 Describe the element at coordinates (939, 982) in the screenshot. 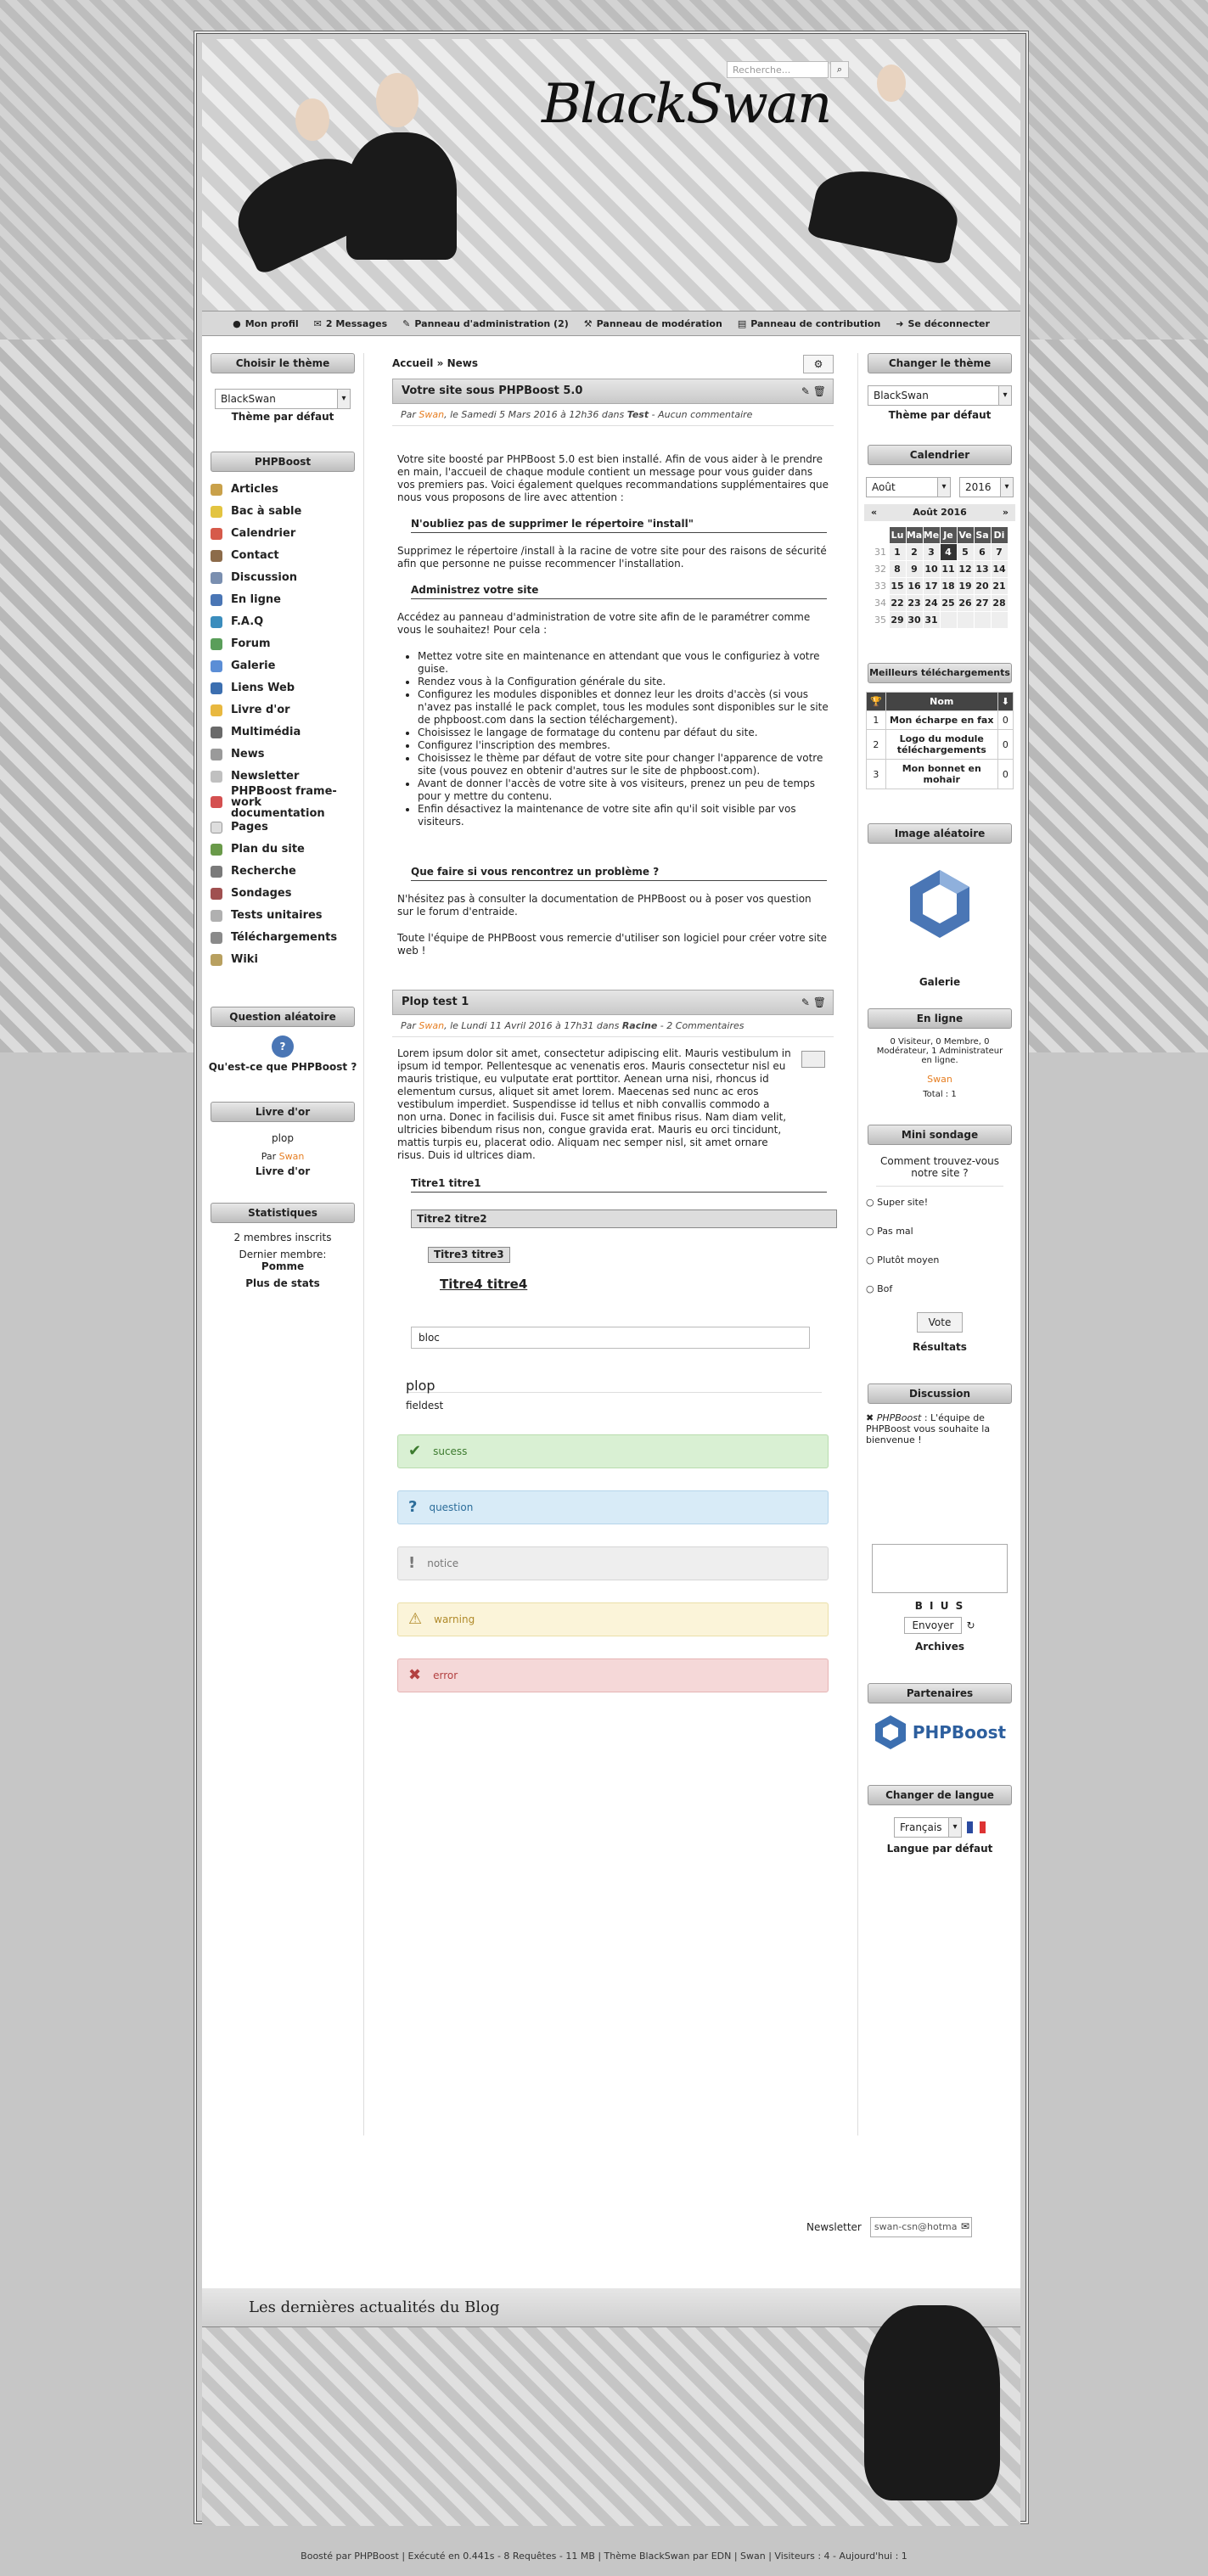

I see `gallery-caption: Galerie` at that location.